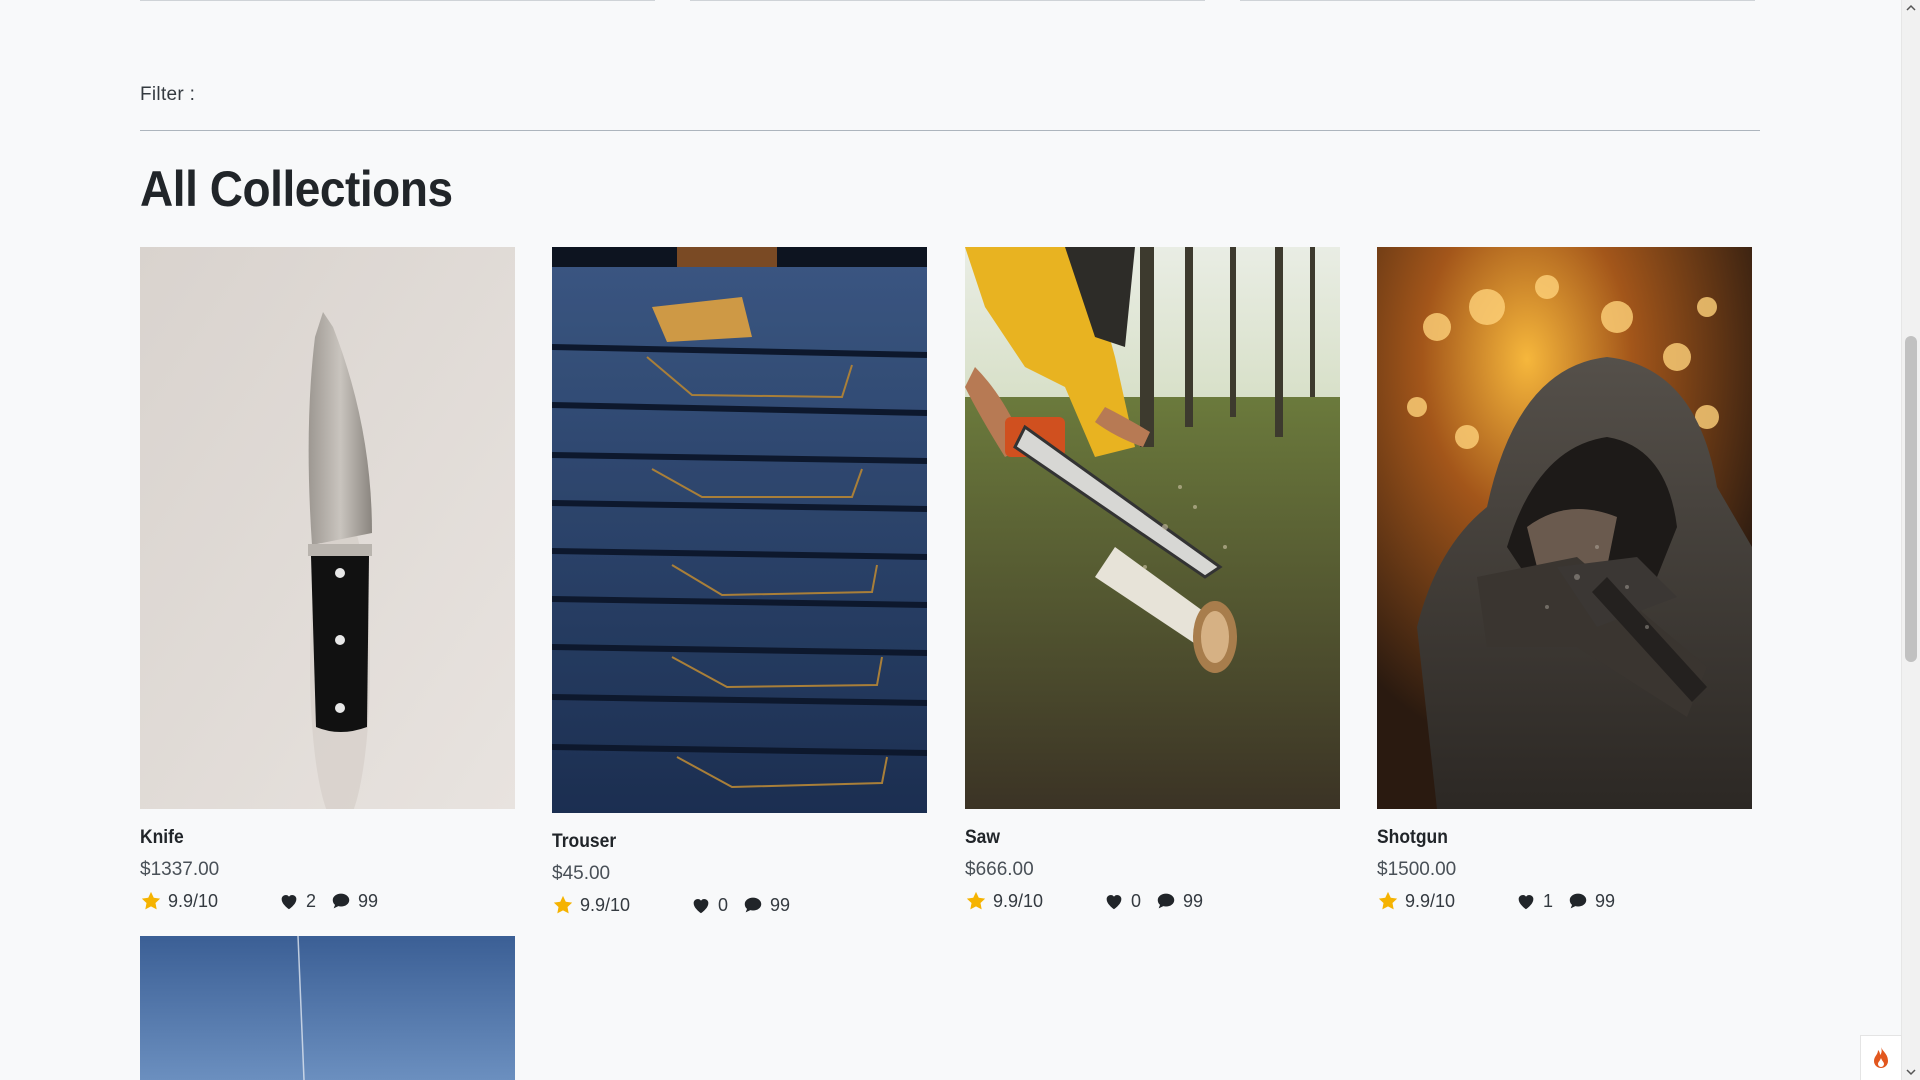  What do you see at coordinates (739, 530) in the screenshot?
I see `product-image-trouser` at bounding box center [739, 530].